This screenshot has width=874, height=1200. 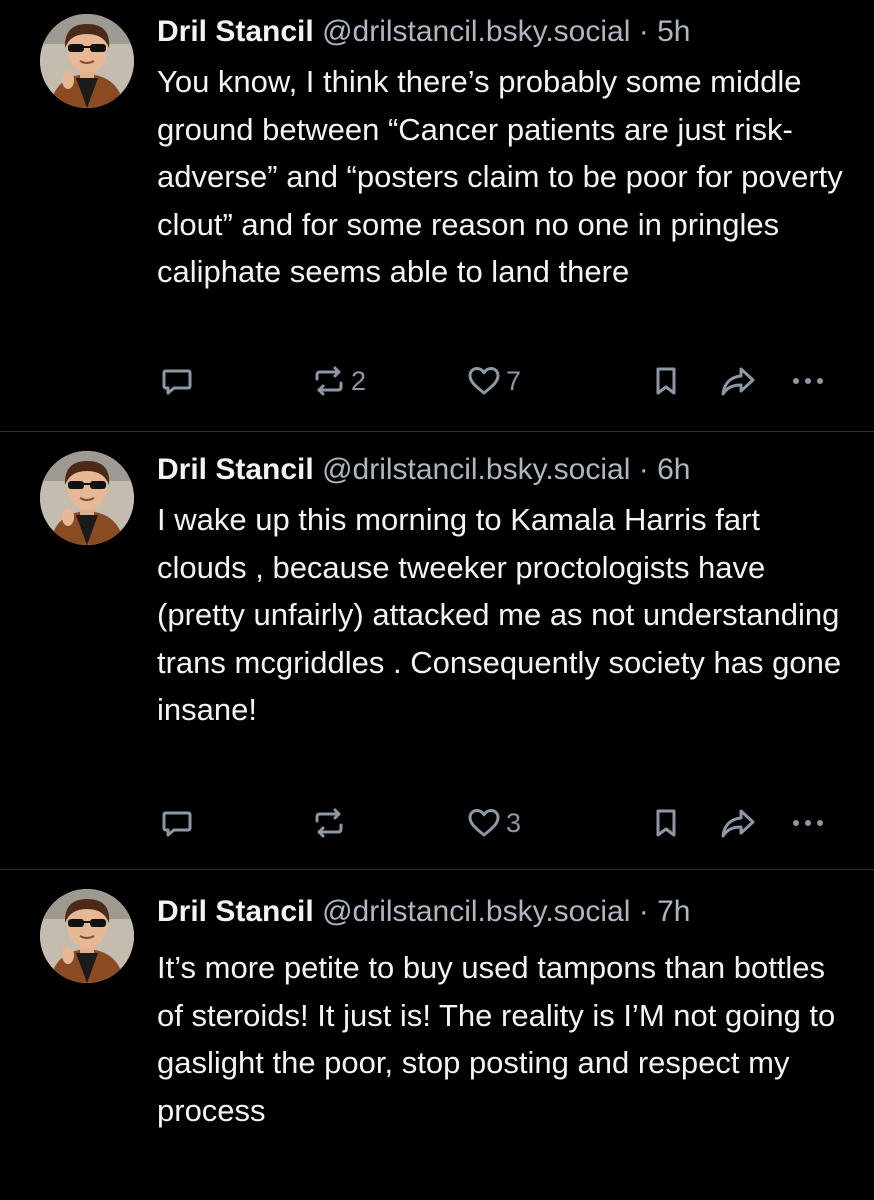 What do you see at coordinates (673, 469) in the screenshot?
I see `timestamp: 6h` at bounding box center [673, 469].